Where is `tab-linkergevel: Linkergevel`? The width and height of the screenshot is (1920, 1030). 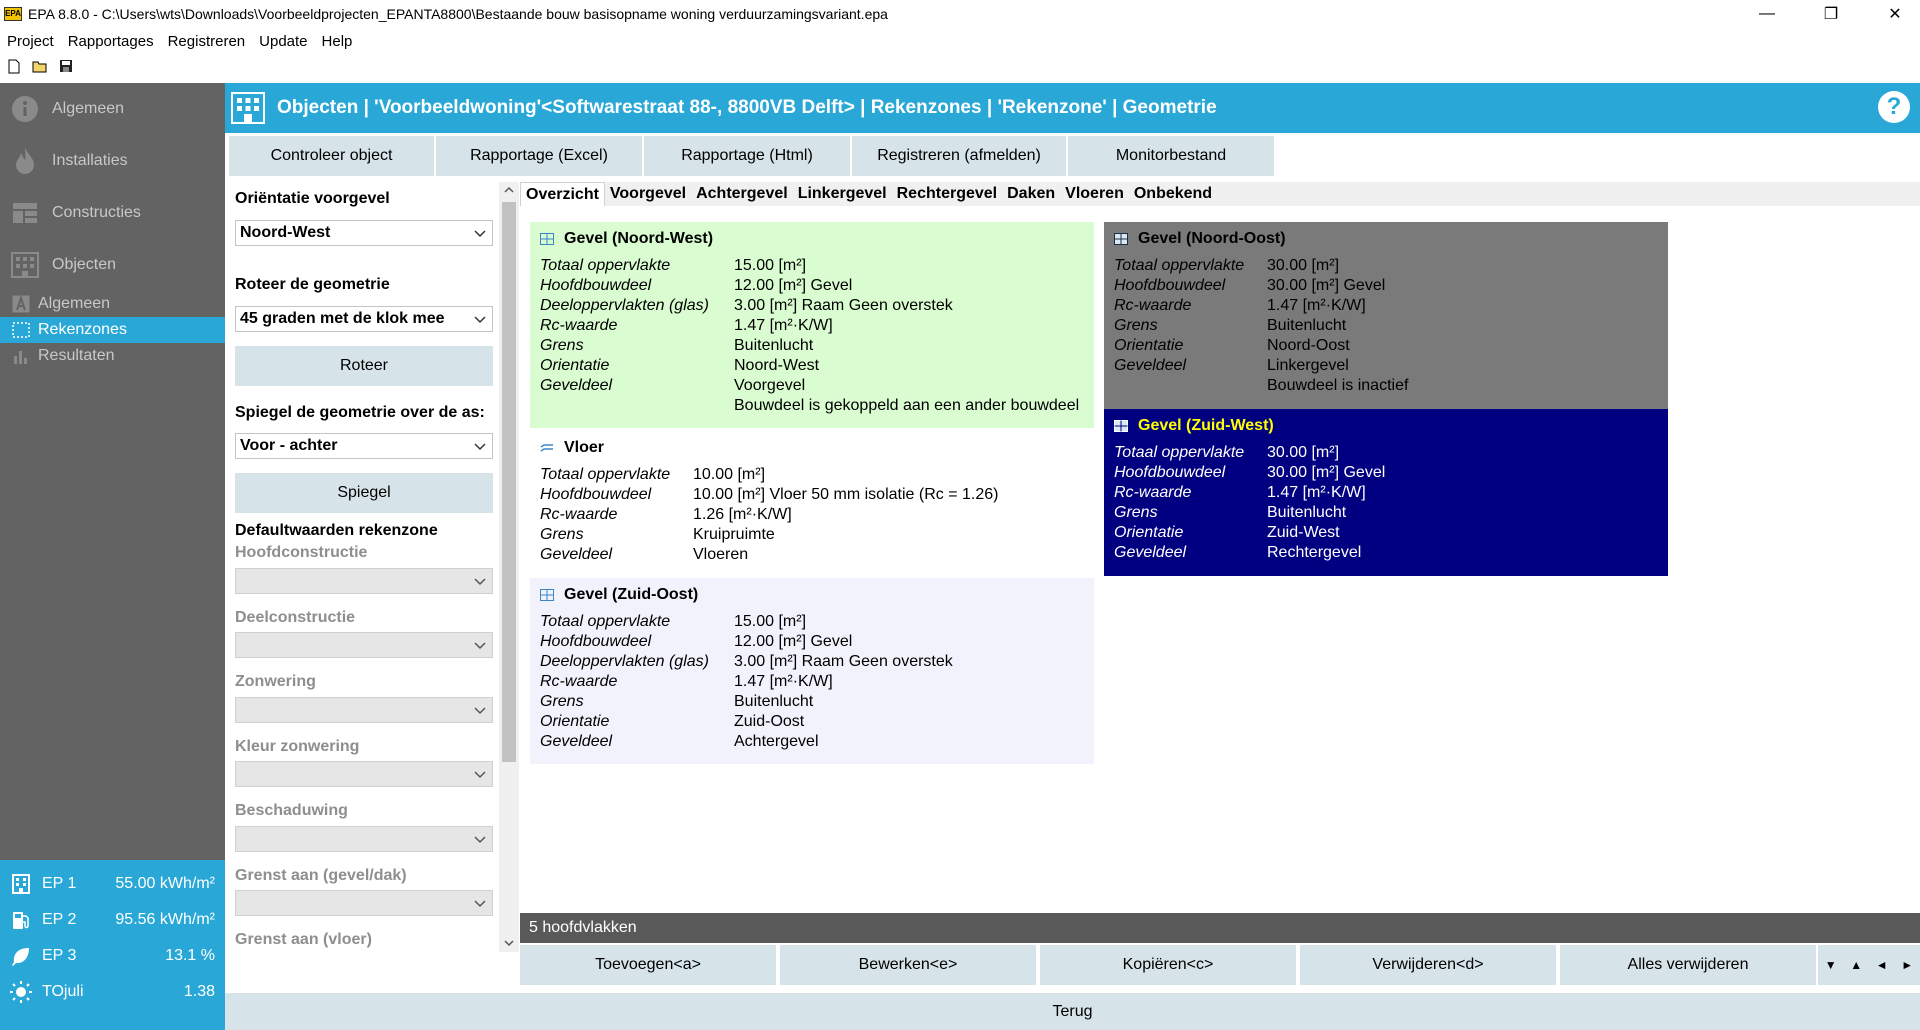
tab-linkergevel: Linkergevel is located at coordinates (842, 194).